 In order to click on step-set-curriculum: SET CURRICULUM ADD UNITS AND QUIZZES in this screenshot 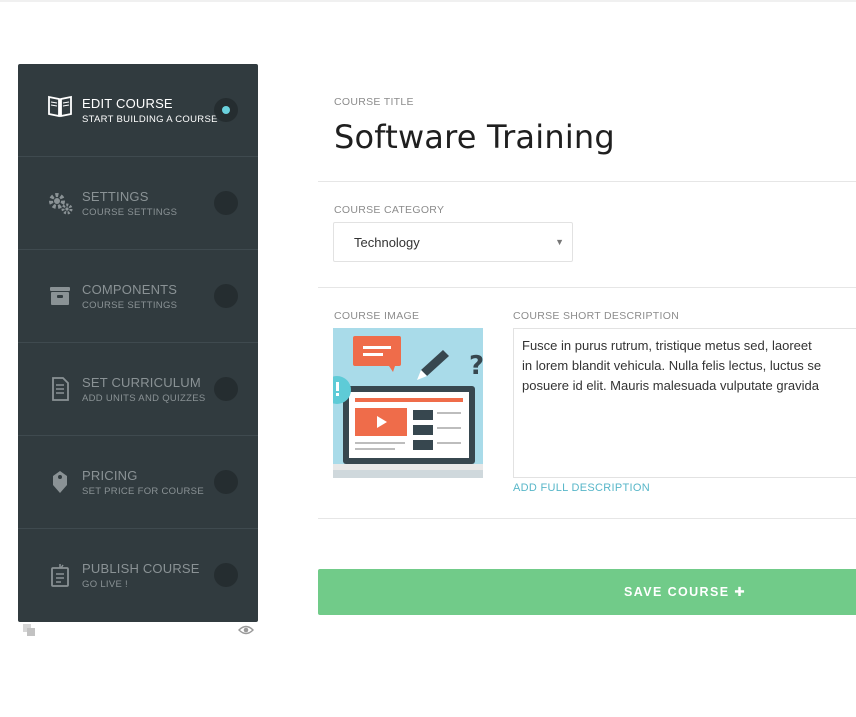, I will do `click(138, 389)`.